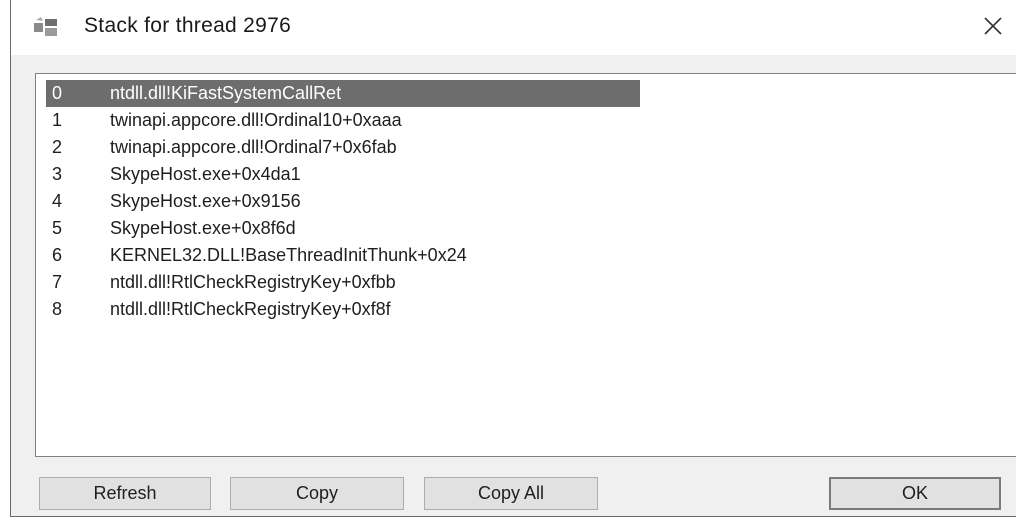 The image size is (1016, 517). What do you see at coordinates (250, 309) in the screenshot?
I see `frame-function: ntdll.dll!RtlCheckRegistryKey+0xf8f` at bounding box center [250, 309].